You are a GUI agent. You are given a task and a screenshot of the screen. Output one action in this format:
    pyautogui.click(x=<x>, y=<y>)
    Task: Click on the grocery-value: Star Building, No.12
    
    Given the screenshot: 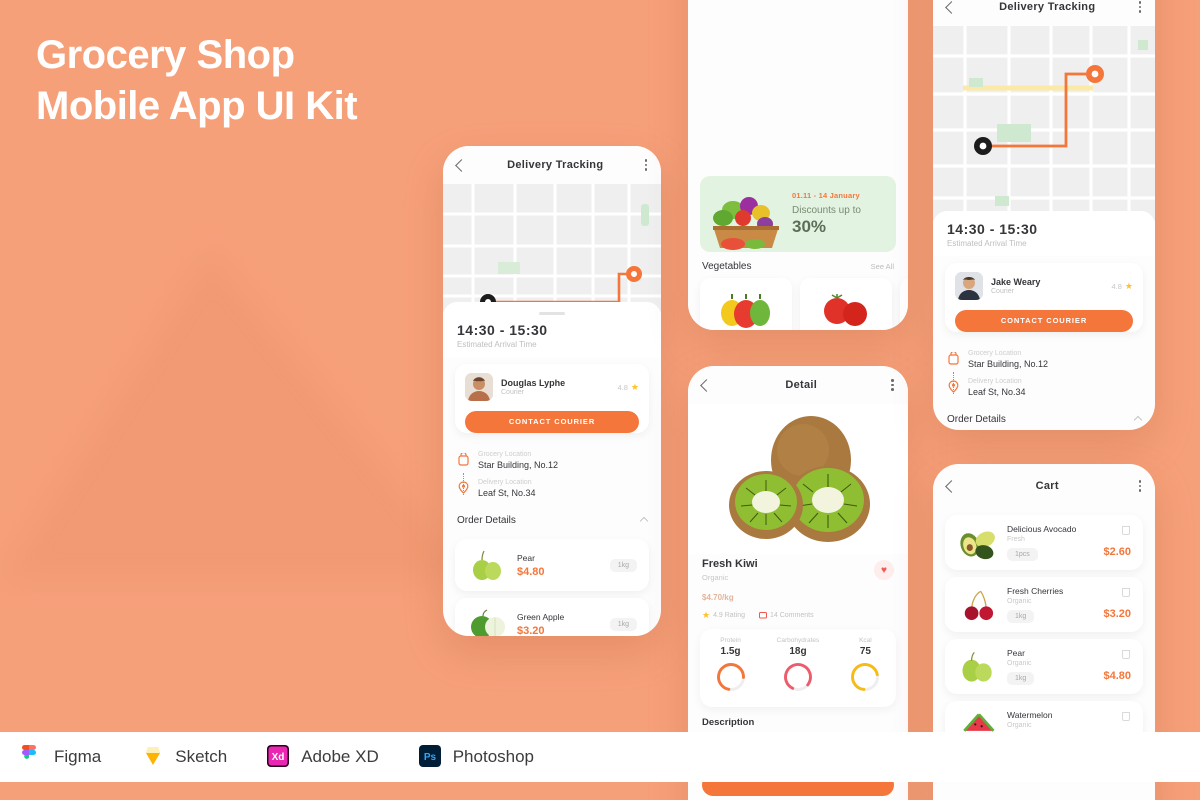 What is the action you would take?
    pyautogui.click(x=1008, y=364)
    